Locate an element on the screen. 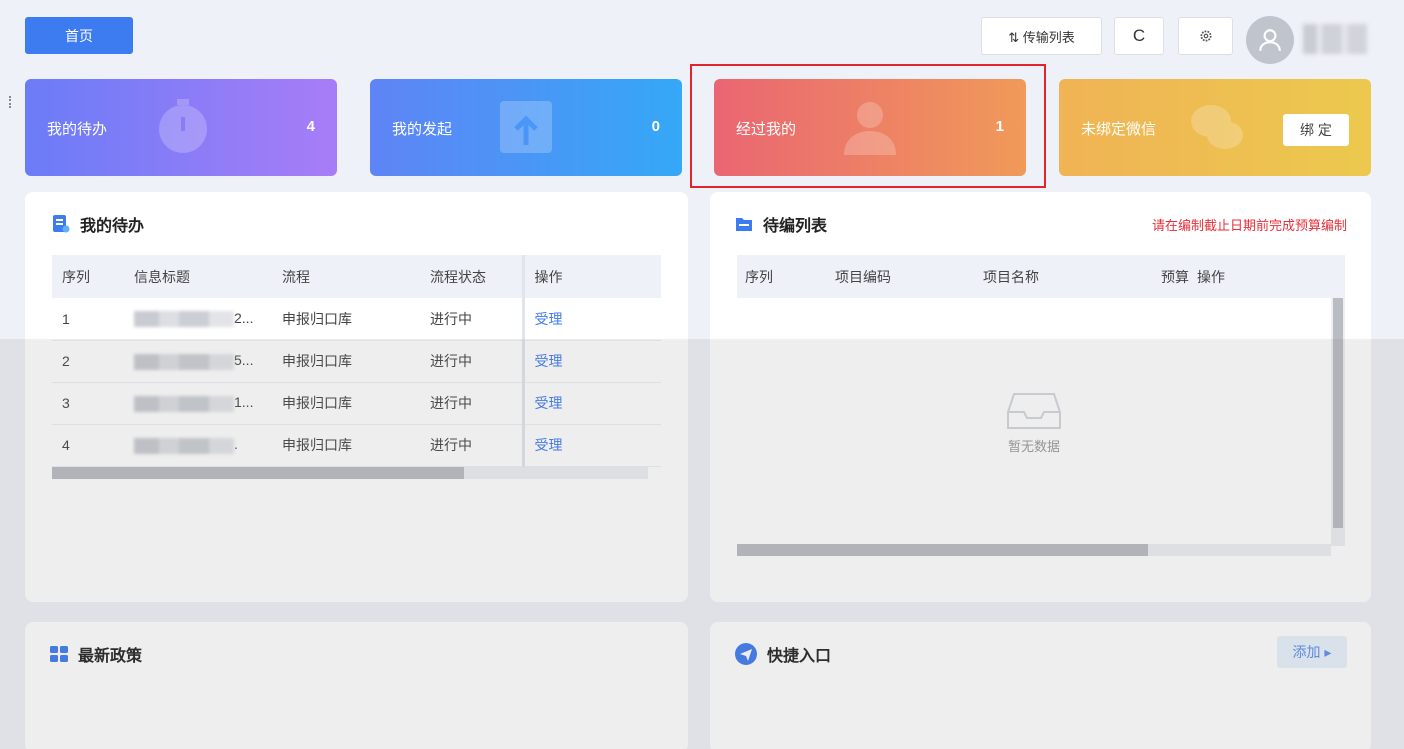 This screenshot has width=1404, height=749. stat-label: 未绑定微信 is located at coordinates (1119, 129).